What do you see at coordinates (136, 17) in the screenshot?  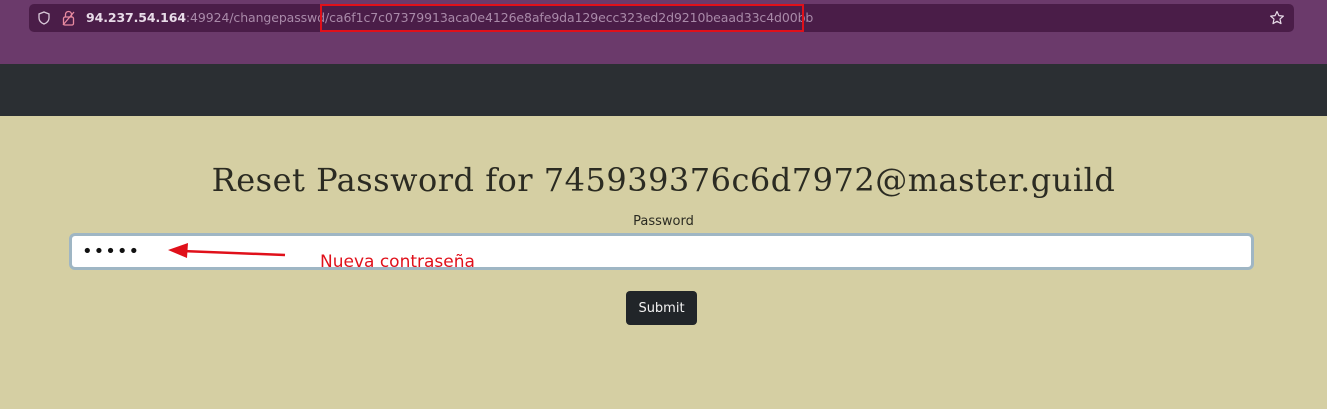 I see `url-host: 94.237.54.164` at bounding box center [136, 17].